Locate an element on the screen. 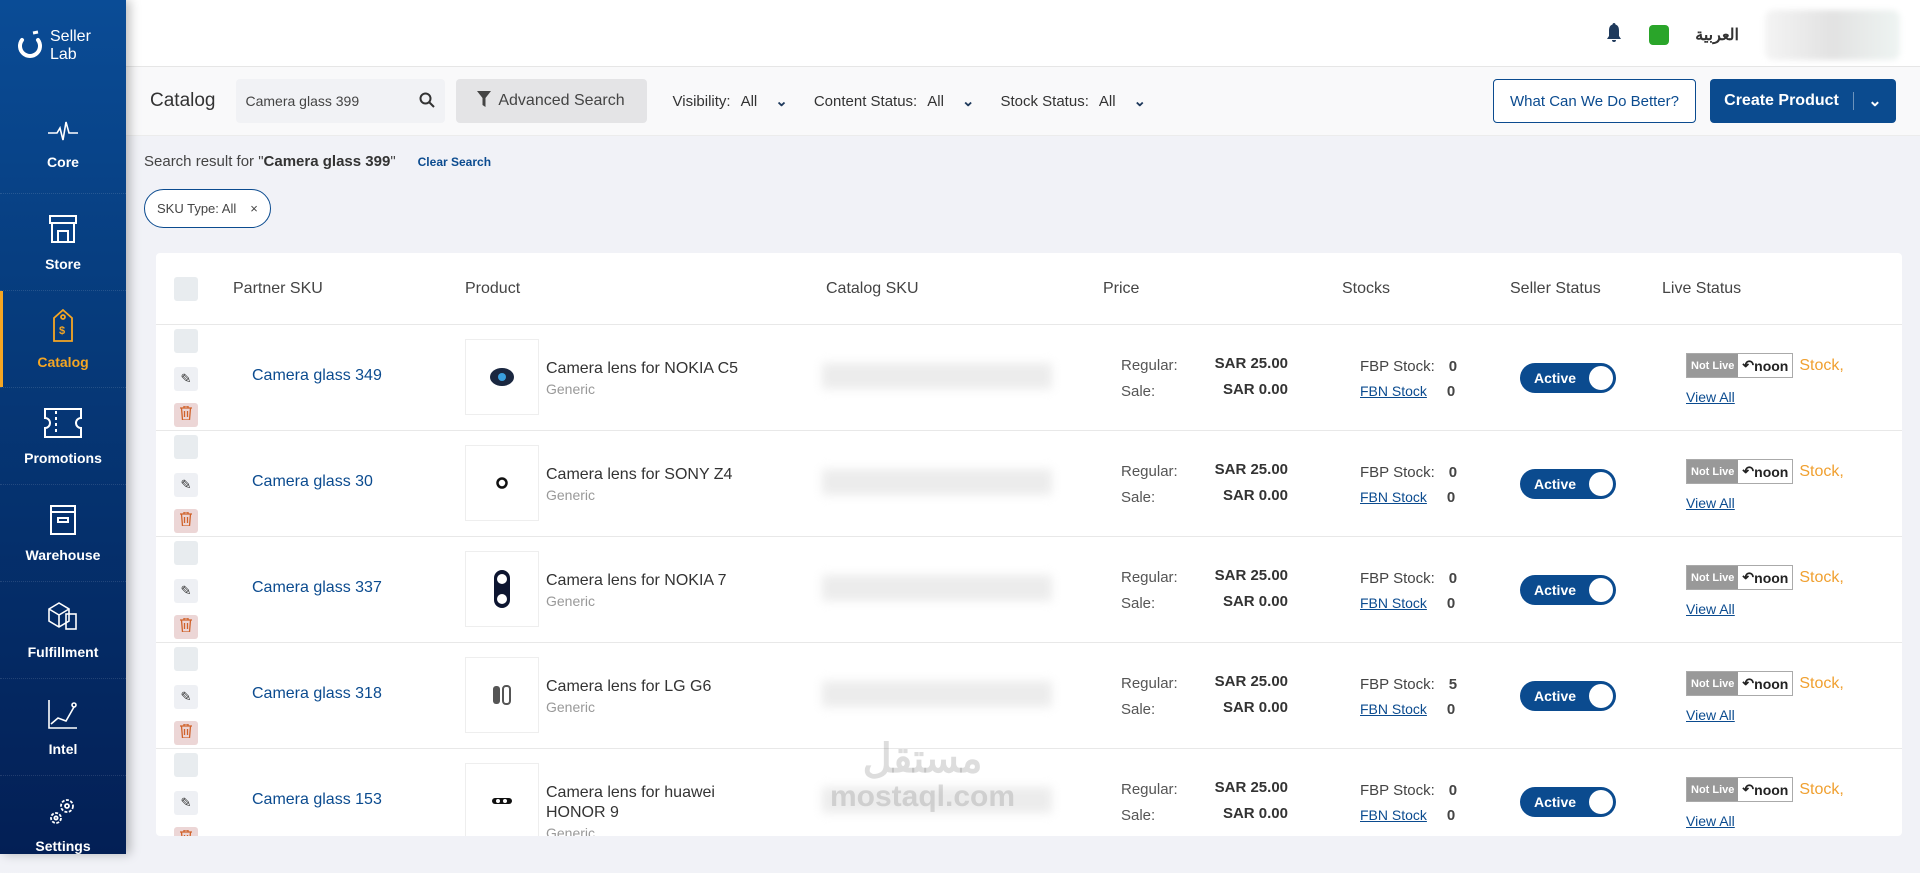  sidebar-item-core: Core is located at coordinates (63, 145).